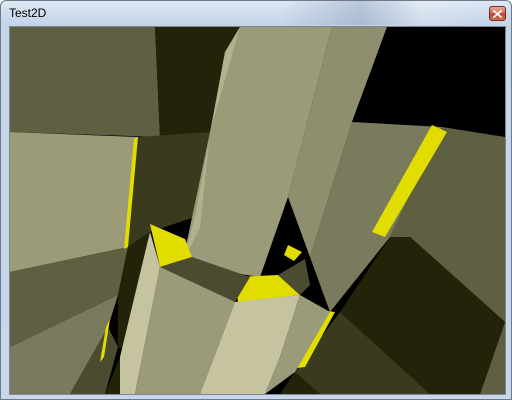  I want to click on title-bar: Test2D, so click(256, 13).